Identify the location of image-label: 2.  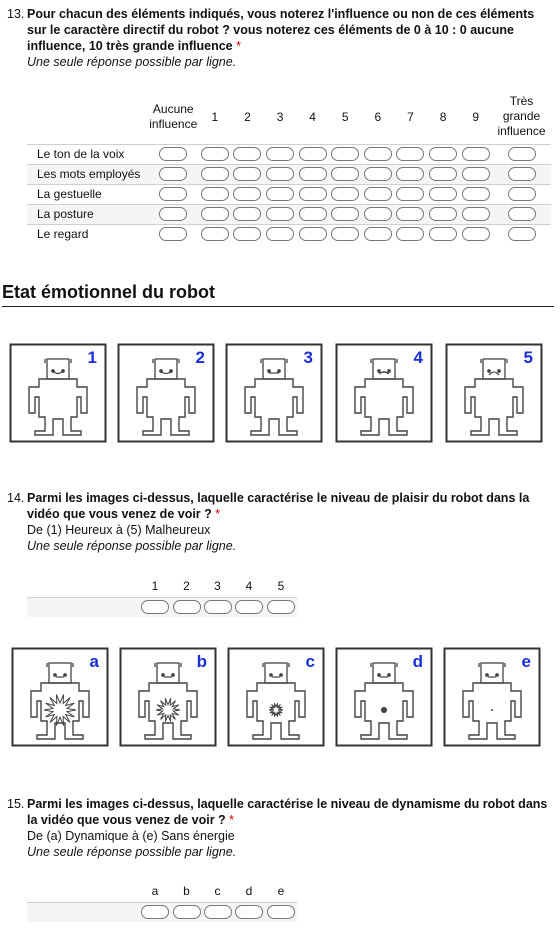
(200, 357).